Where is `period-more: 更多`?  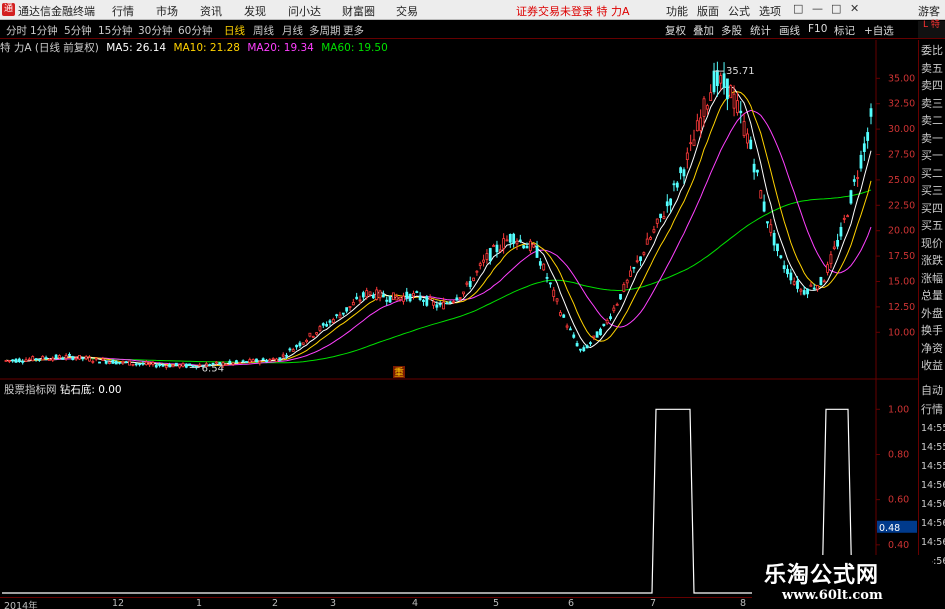
period-more: 更多 is located at coordinates (353, 30).